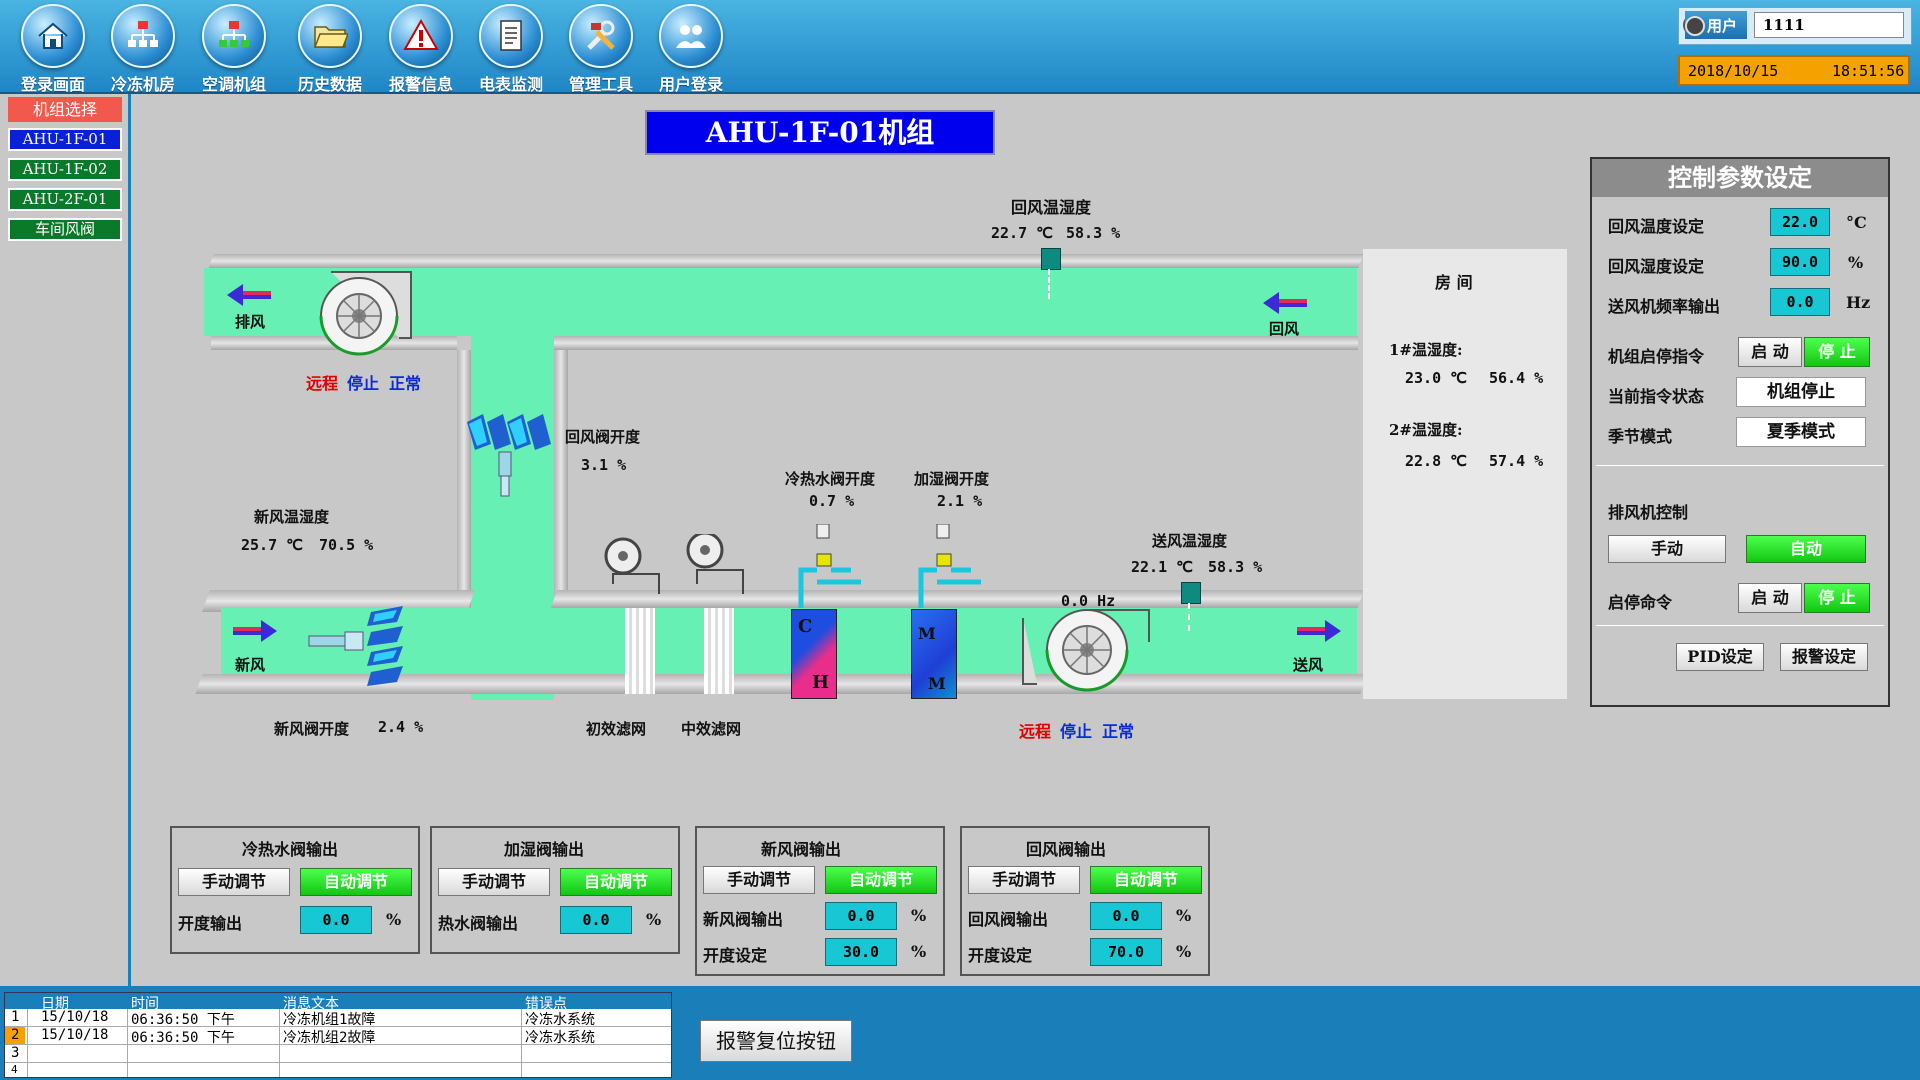 The height and width of the screenshot is (1080, 1920). Describe the element at coordinates (1087, 648) in the screenshot. I see `supply-fan-icon` at that location.